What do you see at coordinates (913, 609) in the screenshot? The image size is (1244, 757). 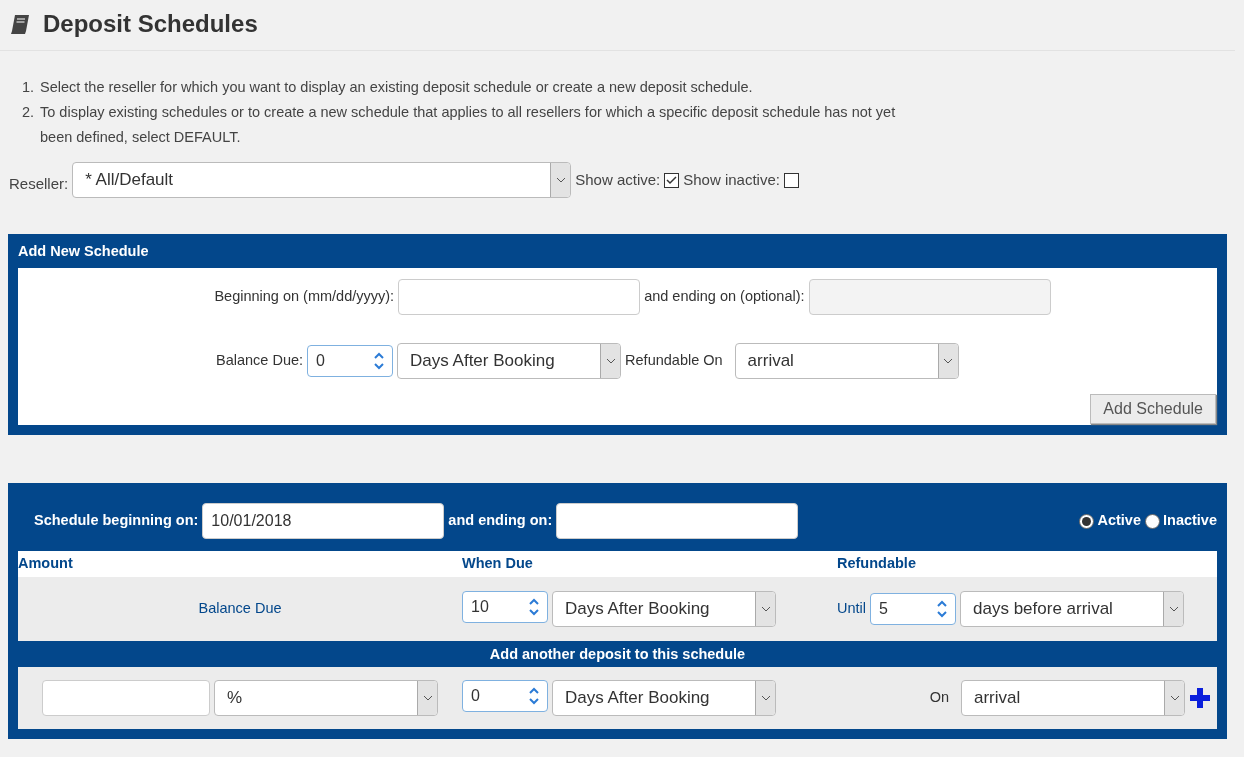 I see `number-field: 5` at bounding box center [913, 609].